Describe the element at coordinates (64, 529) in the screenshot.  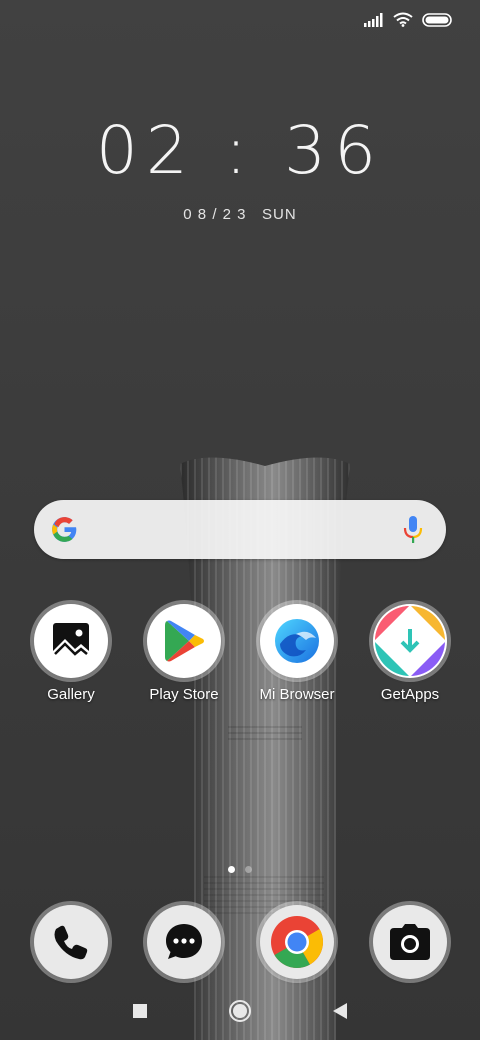
I see `google-g-icon` at that location.